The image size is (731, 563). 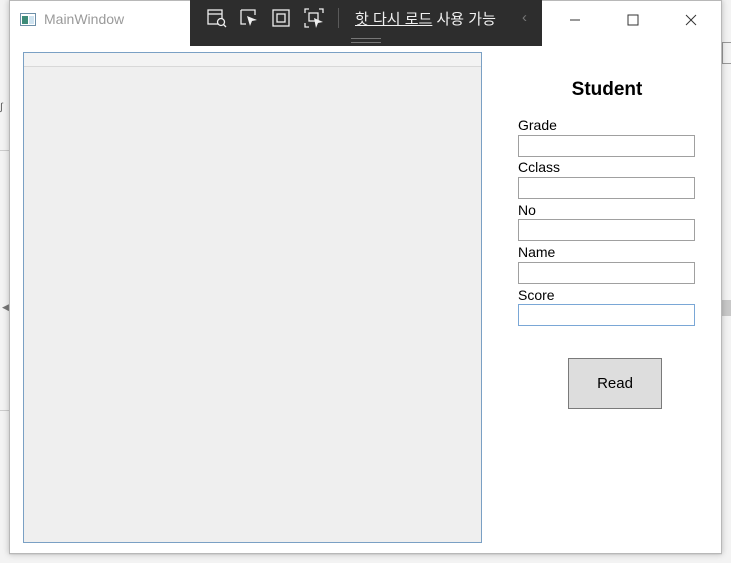 What do you see at coordinates (606, 146) in the screenshot?
I see `grade-input` at bounding box center [606, 146].